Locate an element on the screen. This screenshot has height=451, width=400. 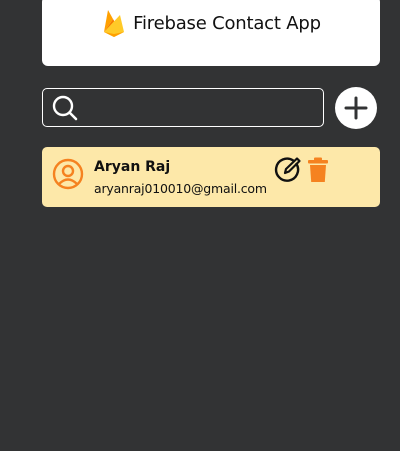
add-contact-button is located at coordinates (356, 108).